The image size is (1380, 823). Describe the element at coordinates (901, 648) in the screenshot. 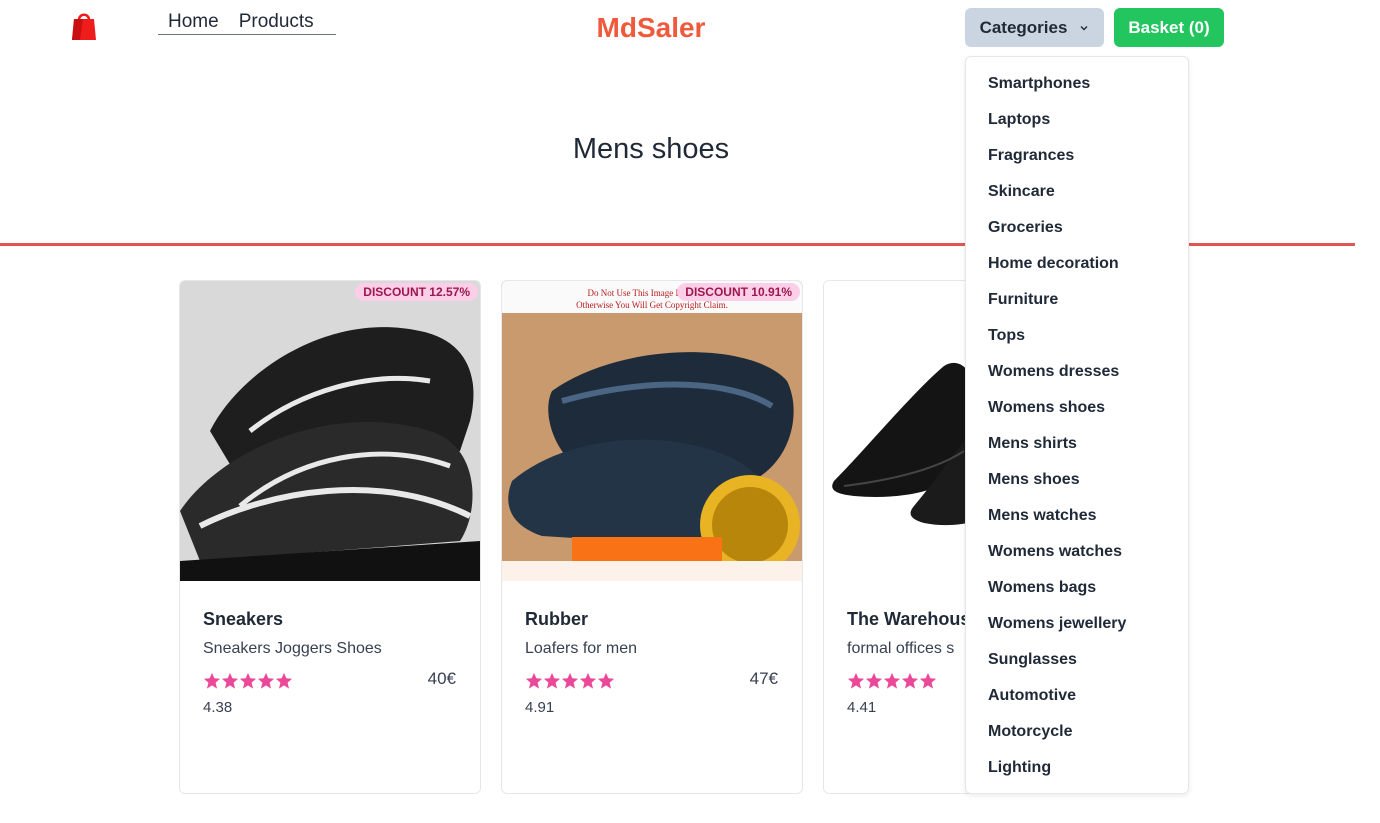

I see `product-description: formal offices s` at that location.